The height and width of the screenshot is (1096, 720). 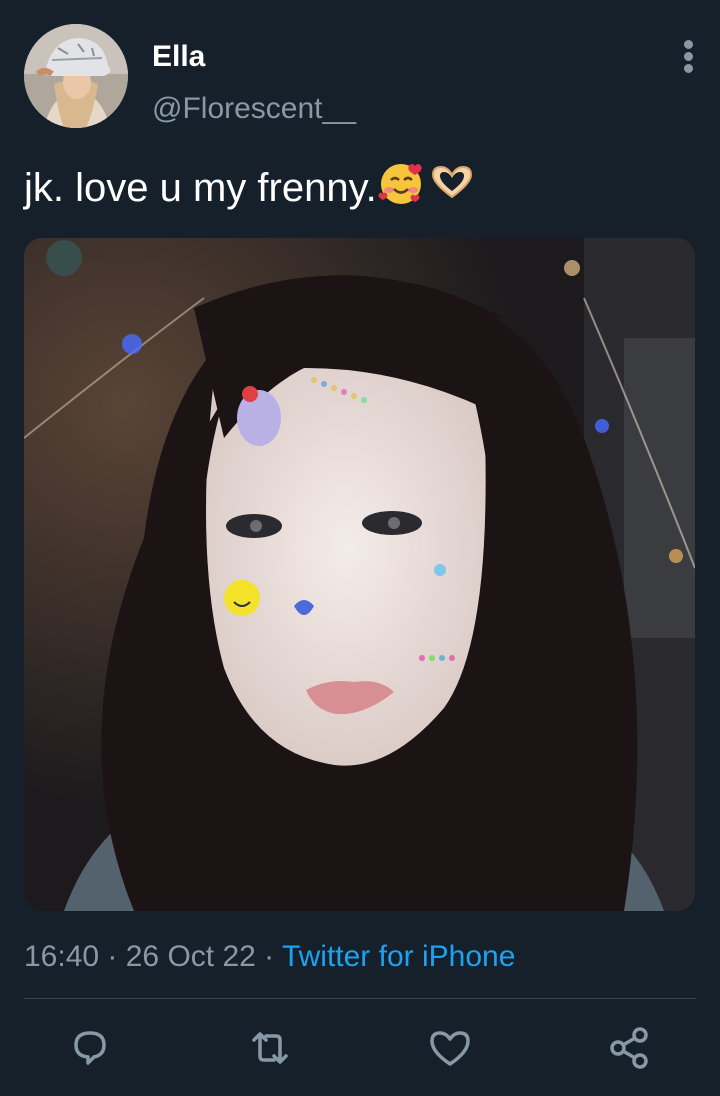 I want to click on tweet-source-link: Twitter for iPhone, so click(x=398, y=956).